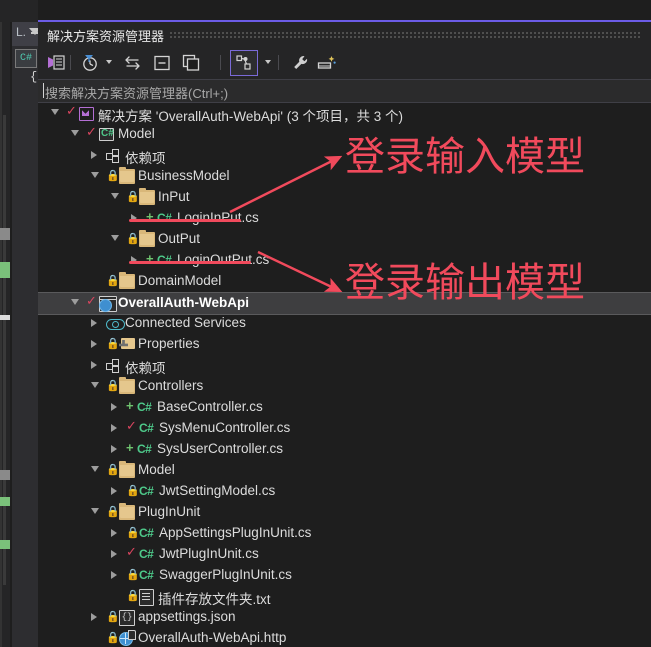  I want to click on sync-with-active-document-button, so click(133, 62).